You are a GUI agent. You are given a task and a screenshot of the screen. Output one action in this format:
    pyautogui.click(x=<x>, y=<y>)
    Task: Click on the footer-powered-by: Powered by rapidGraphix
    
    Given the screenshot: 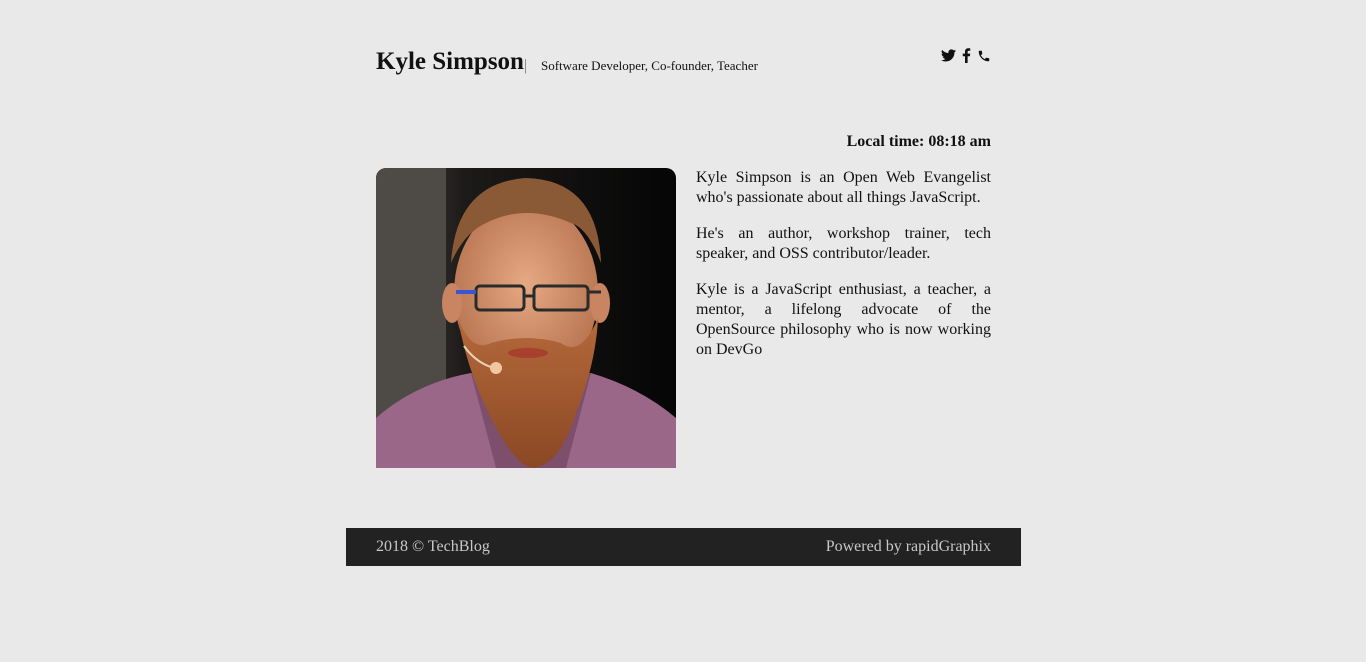 What is the action you would take?
    pyautogui.click(x=908, y=547)
    